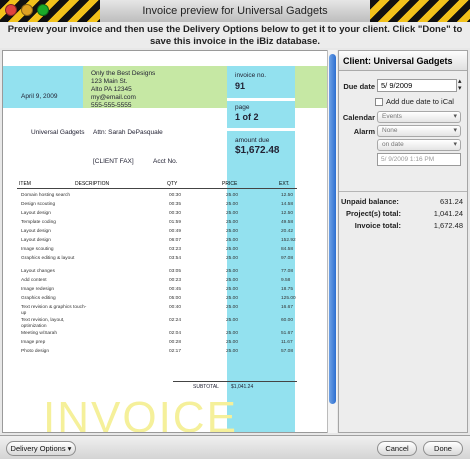  I want to click on qty-cell: 03:23, so click(175, 249).